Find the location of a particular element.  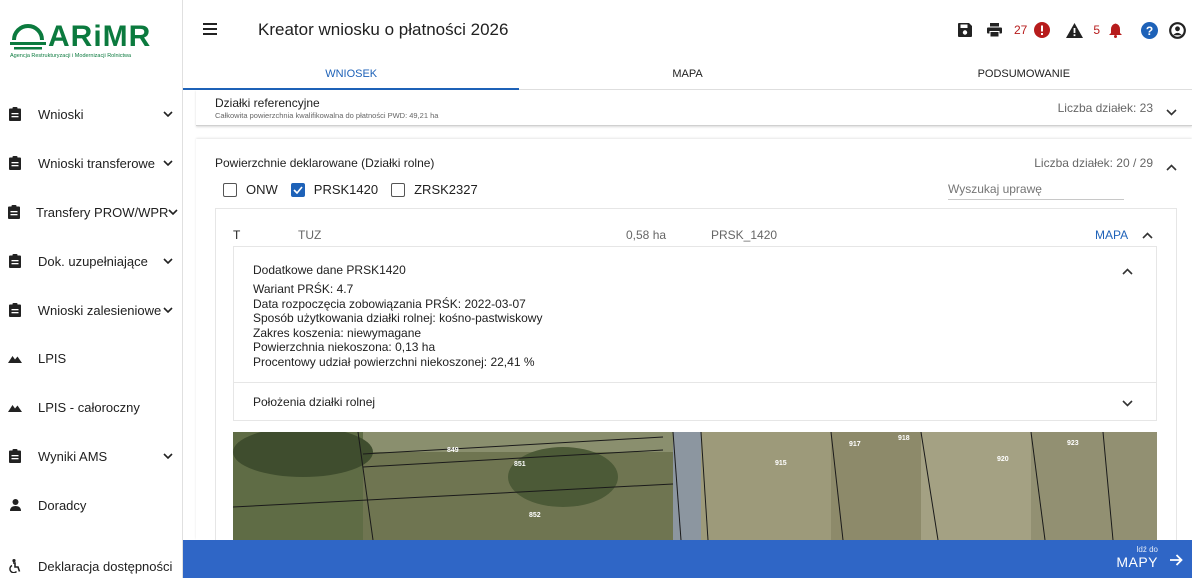

map-parcel-label: 851 is located at coordinates (520, 464).